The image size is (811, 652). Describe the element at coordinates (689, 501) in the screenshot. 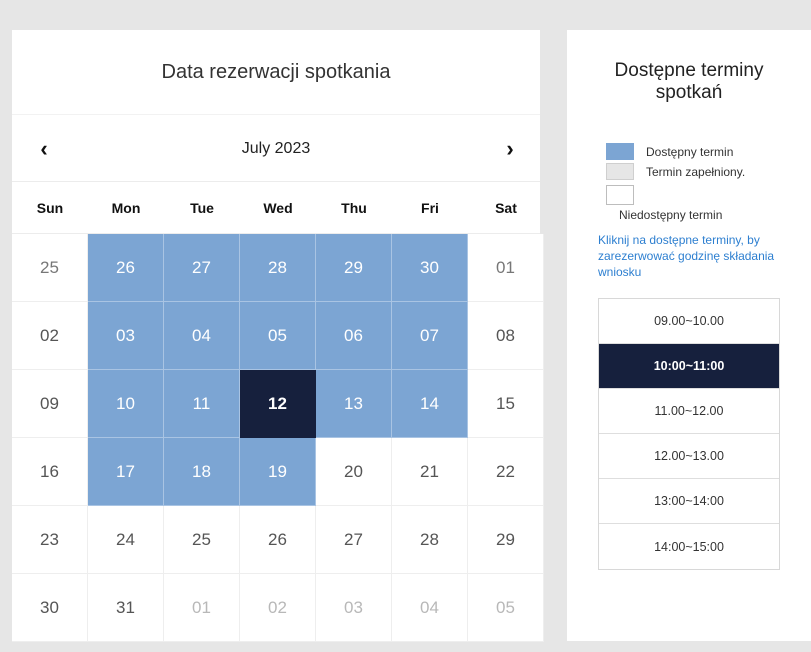

I see `time-slot: 13:00~14:00` at that location.